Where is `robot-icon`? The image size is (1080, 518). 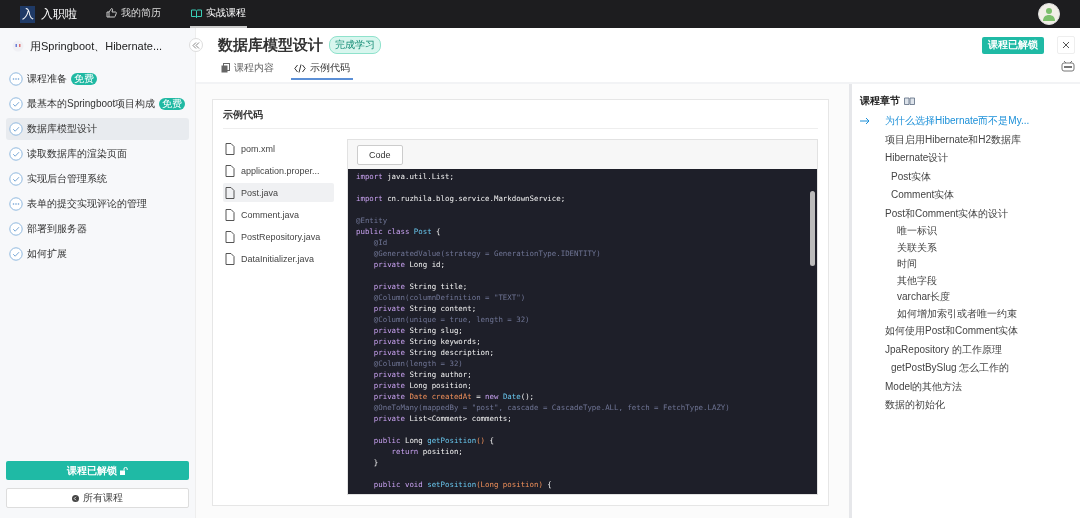 robot-icon is located at coordinates (1068, 66).